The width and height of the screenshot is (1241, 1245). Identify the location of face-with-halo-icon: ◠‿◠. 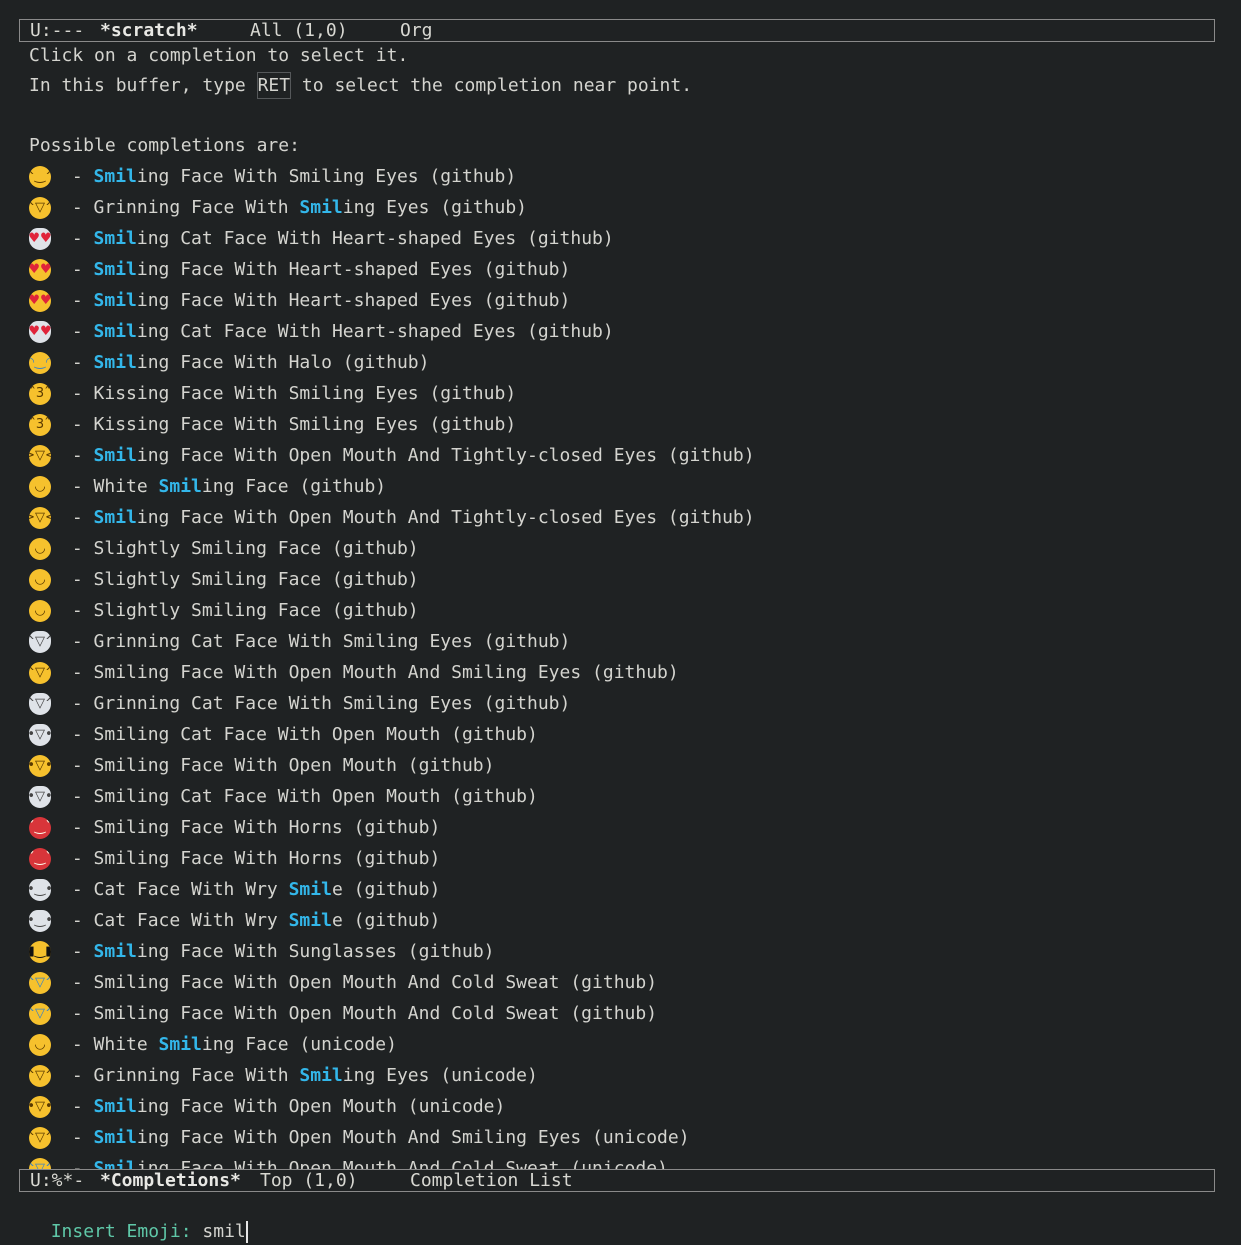
(40, 362).